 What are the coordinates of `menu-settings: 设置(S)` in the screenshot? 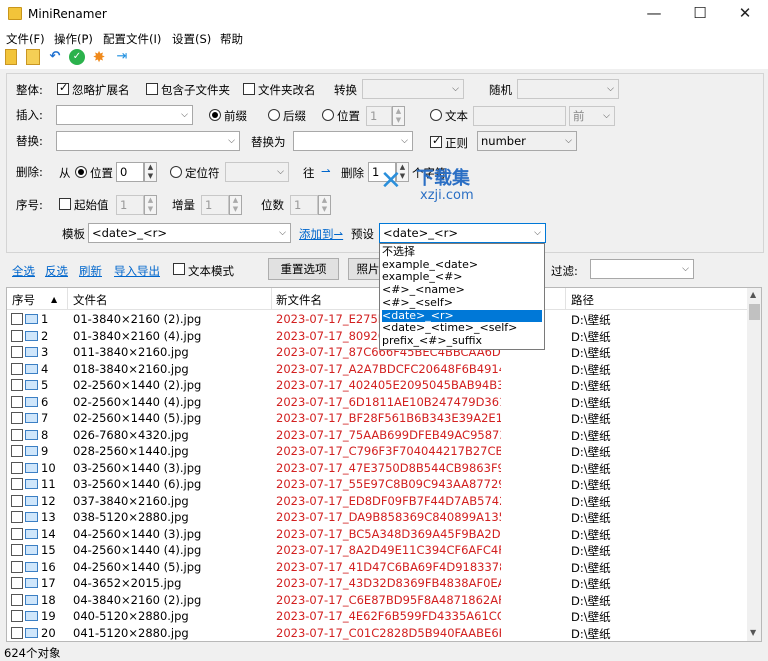 It's located at (191, 39).